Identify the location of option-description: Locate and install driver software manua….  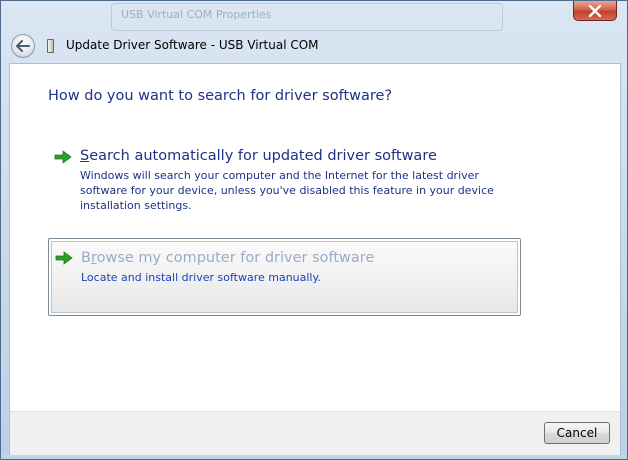
(201, 277).